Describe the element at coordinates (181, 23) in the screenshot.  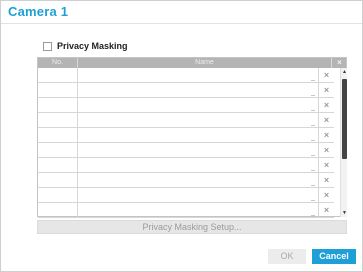
I see `title-divider` at that location.